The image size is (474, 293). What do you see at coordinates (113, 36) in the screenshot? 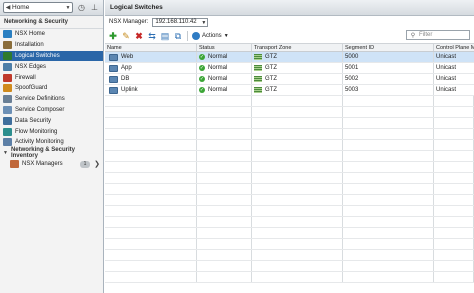
I see `add-icon: ✚` at bounding box center [113, 36].